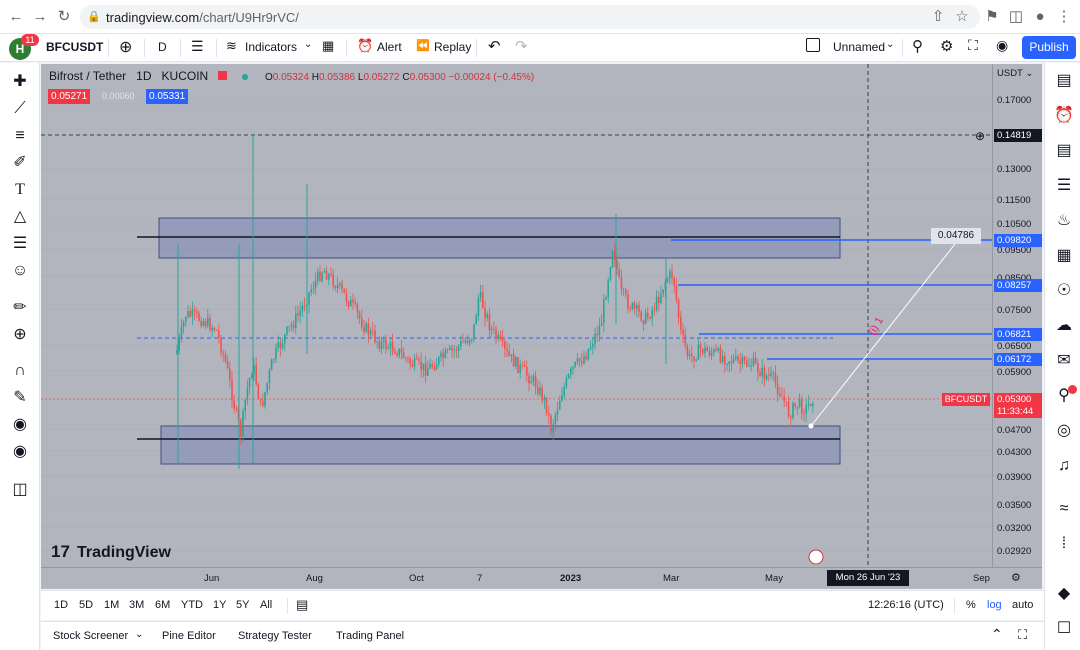 This screenshot has height=650, width=1080. Describe the element at coordinates (816, 557) in the screenshot. I see `flag-icon` at that location.